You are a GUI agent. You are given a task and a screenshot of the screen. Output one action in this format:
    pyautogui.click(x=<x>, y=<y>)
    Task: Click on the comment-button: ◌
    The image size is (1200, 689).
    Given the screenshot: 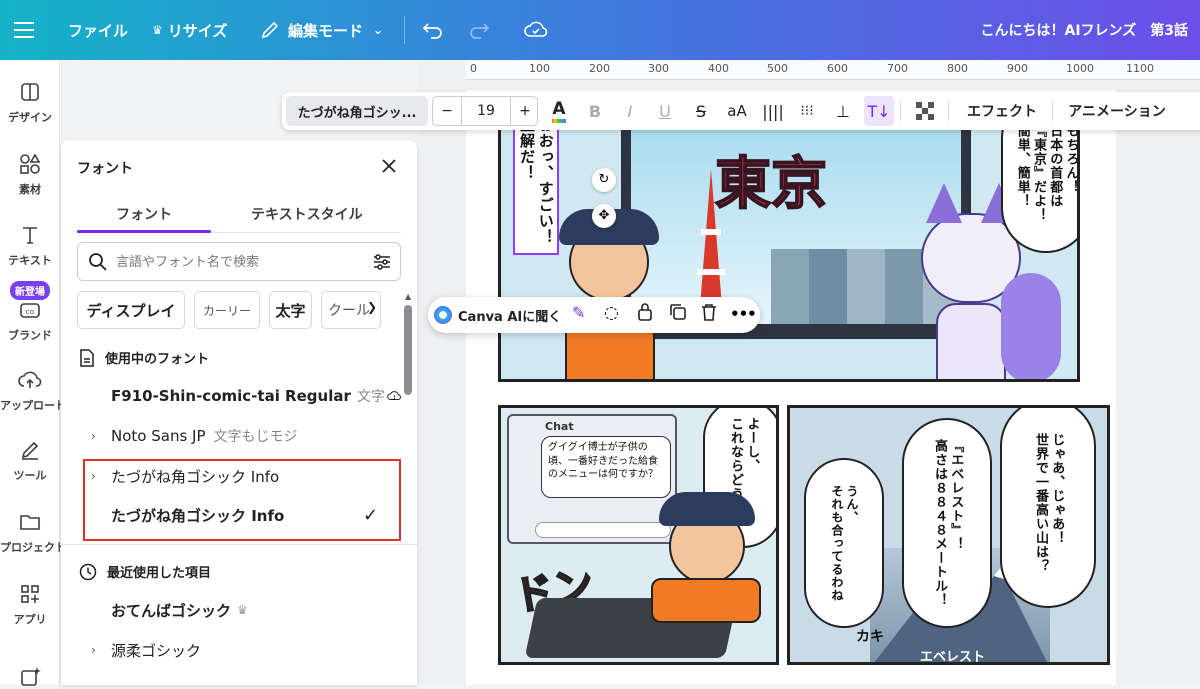 What is the action you would take?
    pyautogui.click(x=611, y=313)
    